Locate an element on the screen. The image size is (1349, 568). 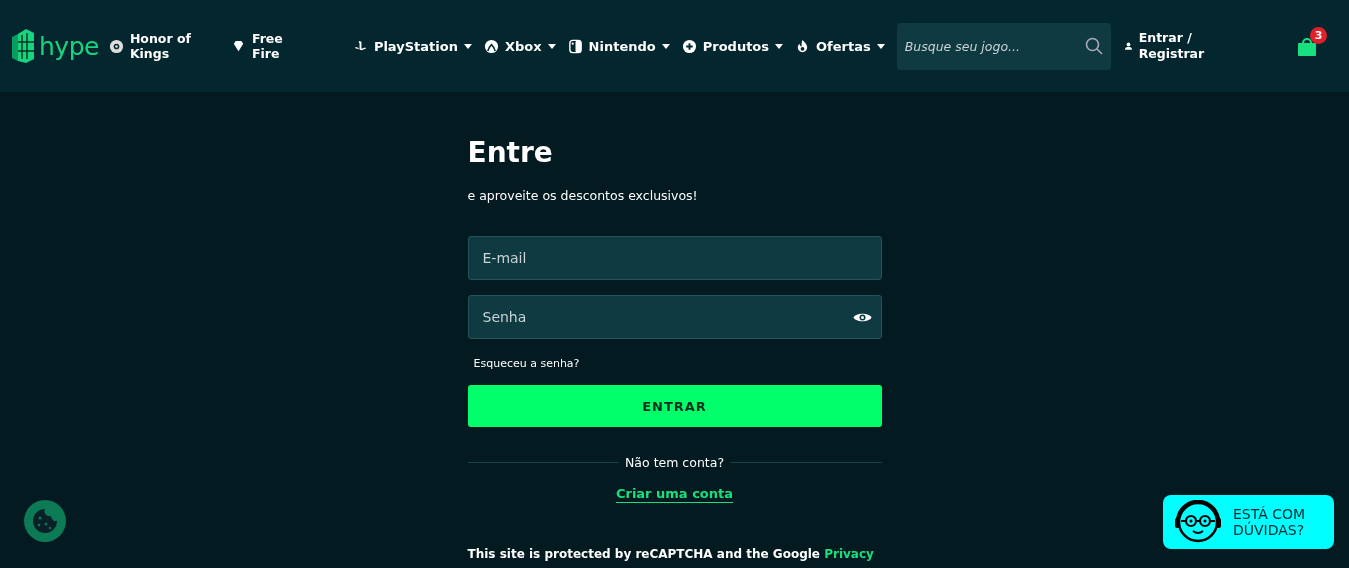
page-title: Entre is located at coordinates (510, 152).